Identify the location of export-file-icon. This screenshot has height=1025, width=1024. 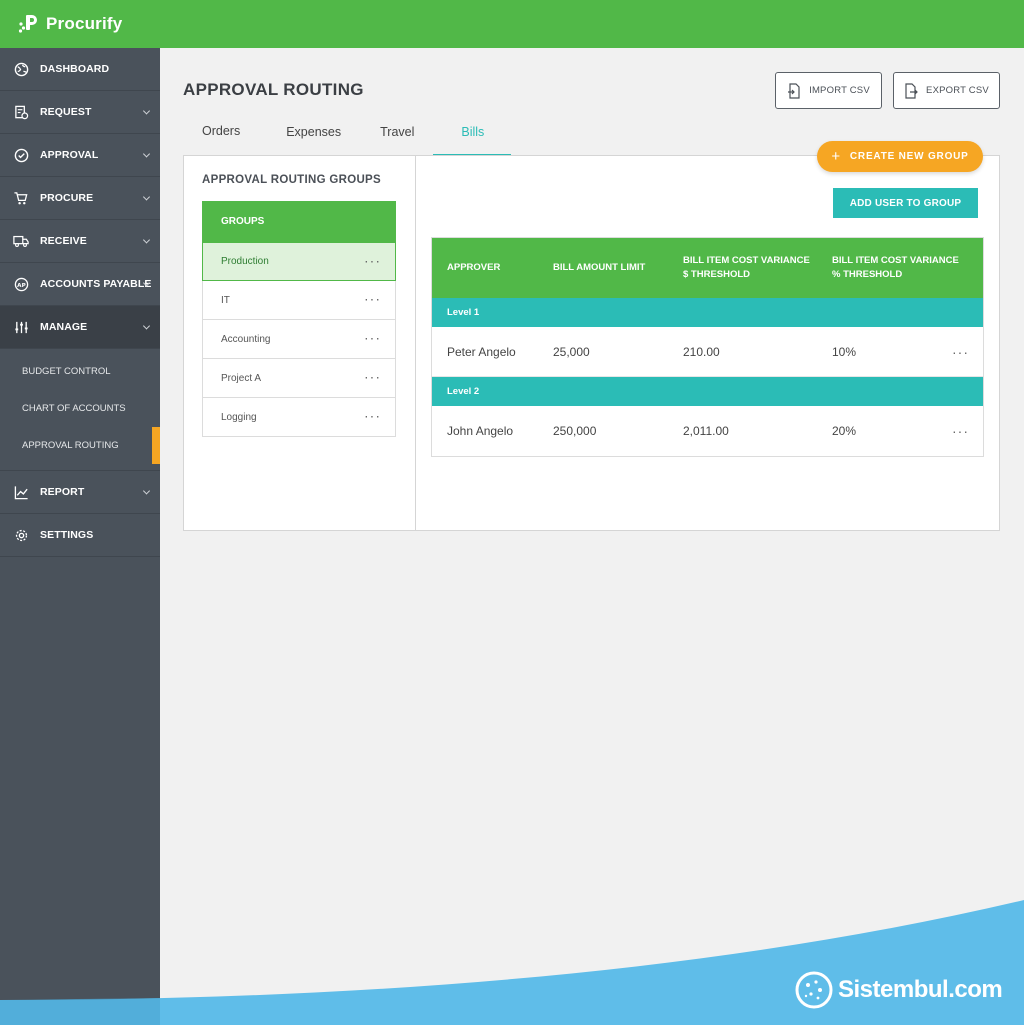
(911, 90).